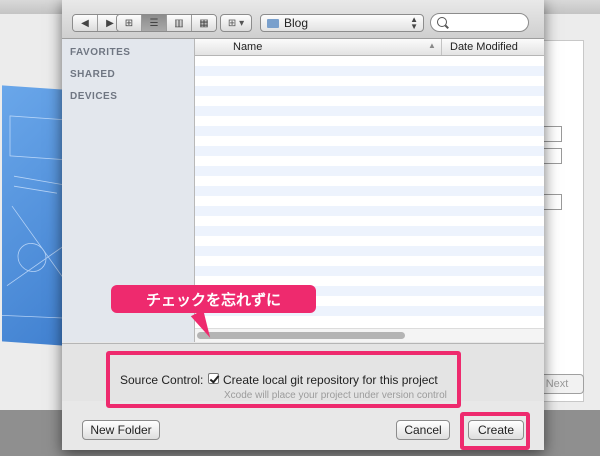  What do you see at coordinates (441, 47) in the screenshot?
I see `column-divider` at bounding box center [441, 47].